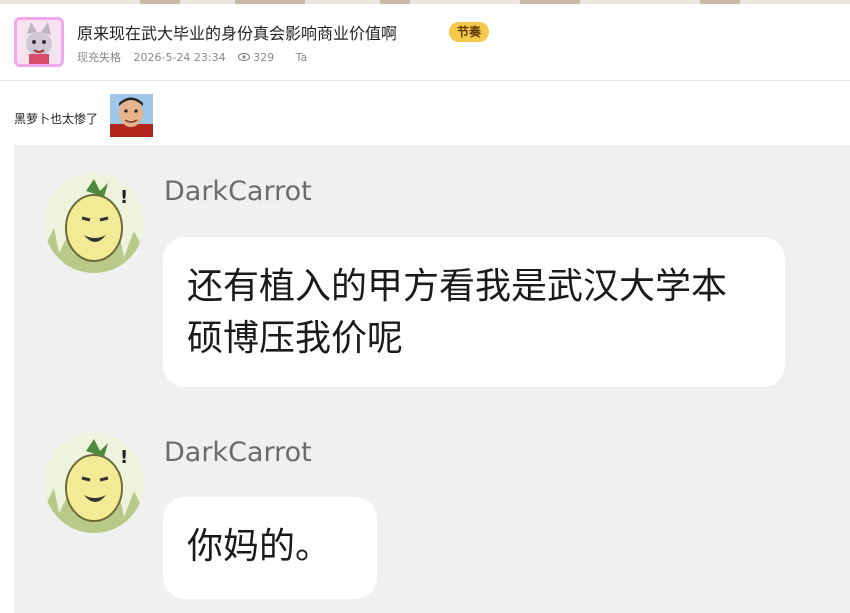 This screenshot has height=613, width=850. I want to click on eye-icon, so click(244, 57).